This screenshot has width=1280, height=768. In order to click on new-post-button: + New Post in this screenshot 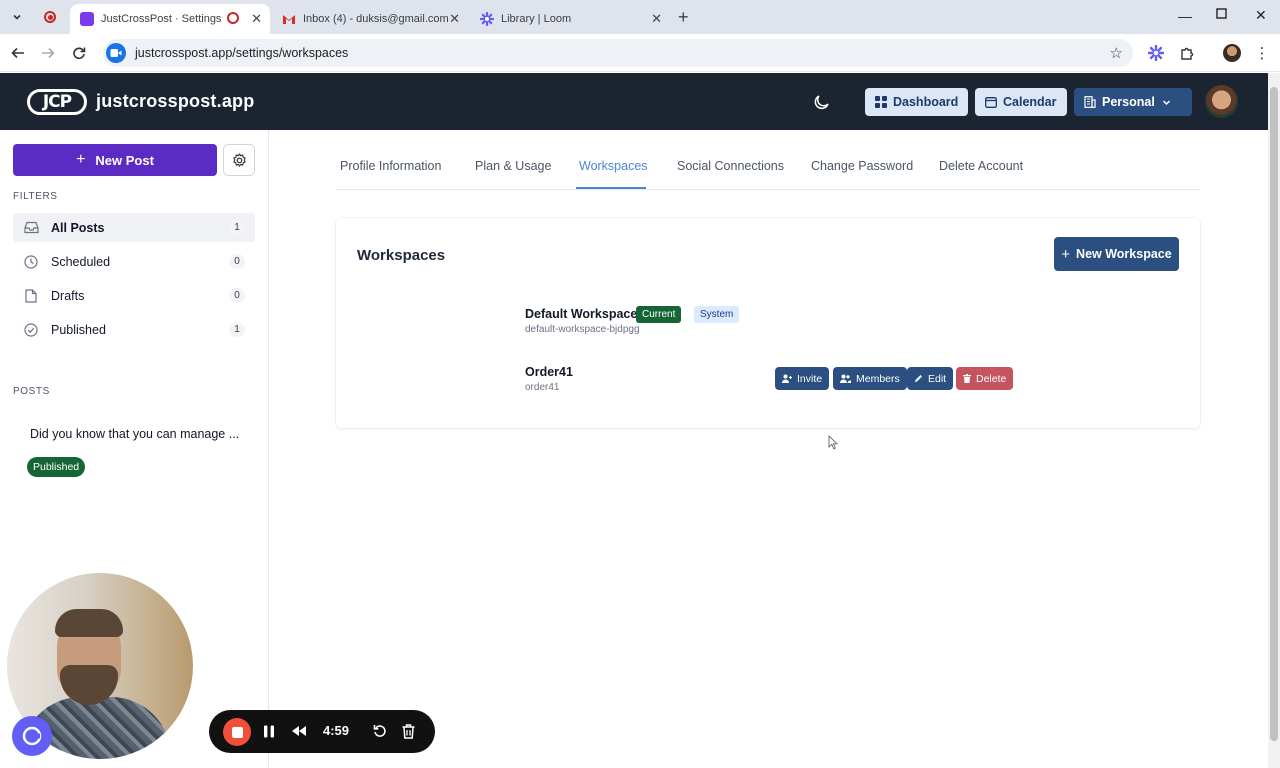, I will do `click(115, 160)`.